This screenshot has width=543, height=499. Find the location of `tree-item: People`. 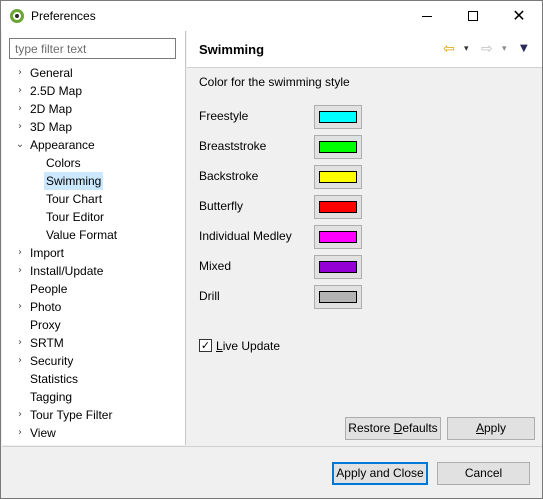

tree-item: People is located at coordinates (48, 289).